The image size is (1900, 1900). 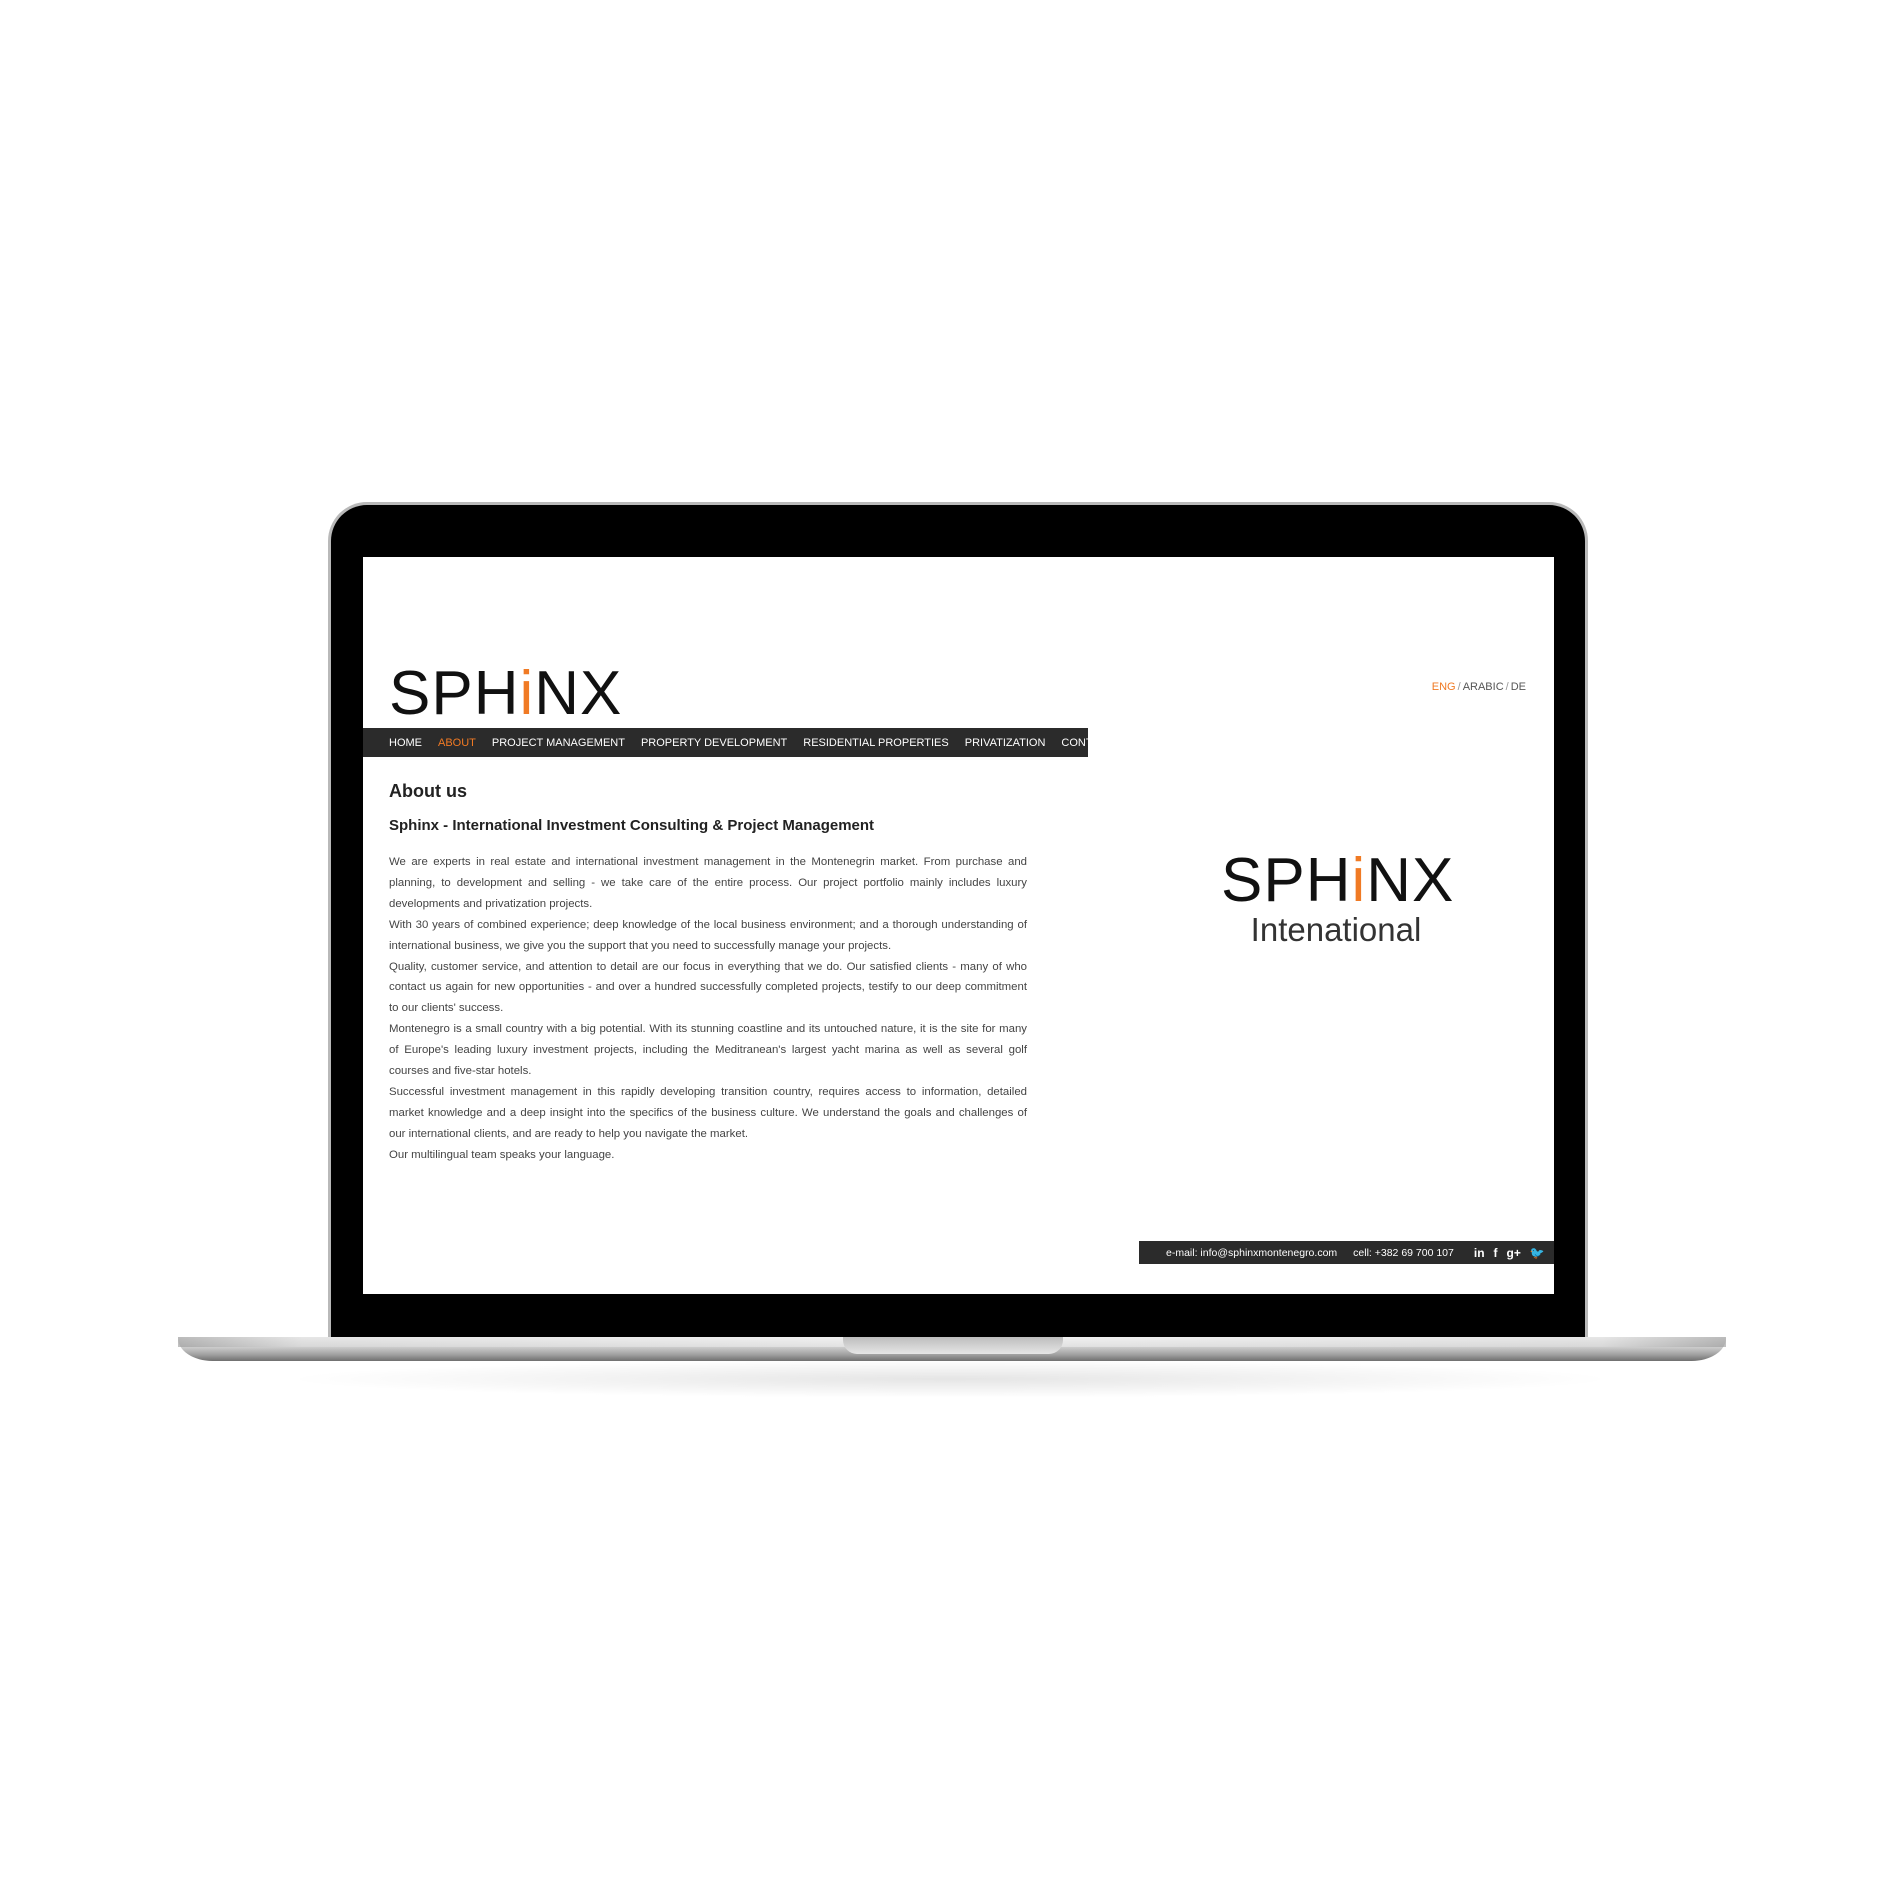 I want to click on page-title: About us, so click(x=428, y=791).